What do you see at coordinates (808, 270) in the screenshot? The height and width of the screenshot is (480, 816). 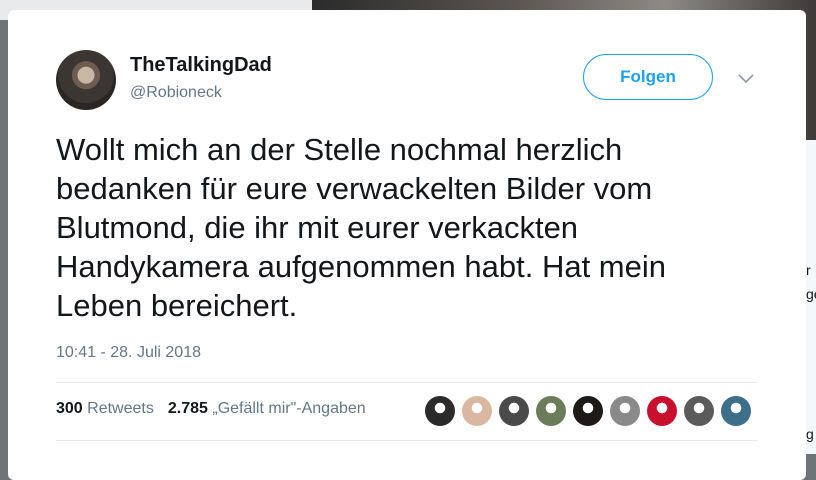 I see `background-text-fragment: r` at bounding box center [808, 270].